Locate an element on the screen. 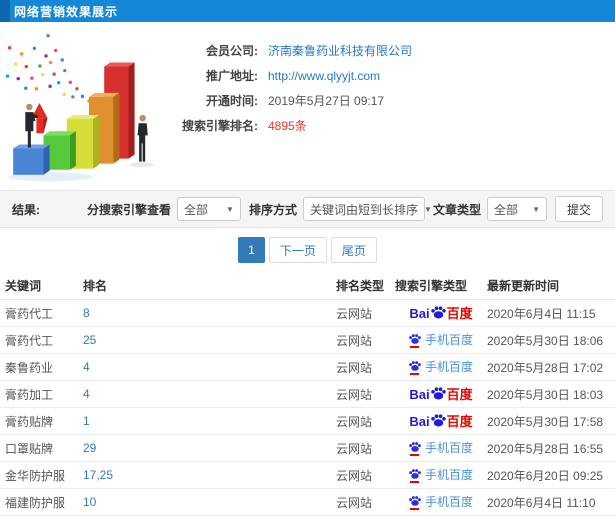  sort-value: 关键词由短到长排序 is located at coordinates (363, 209).